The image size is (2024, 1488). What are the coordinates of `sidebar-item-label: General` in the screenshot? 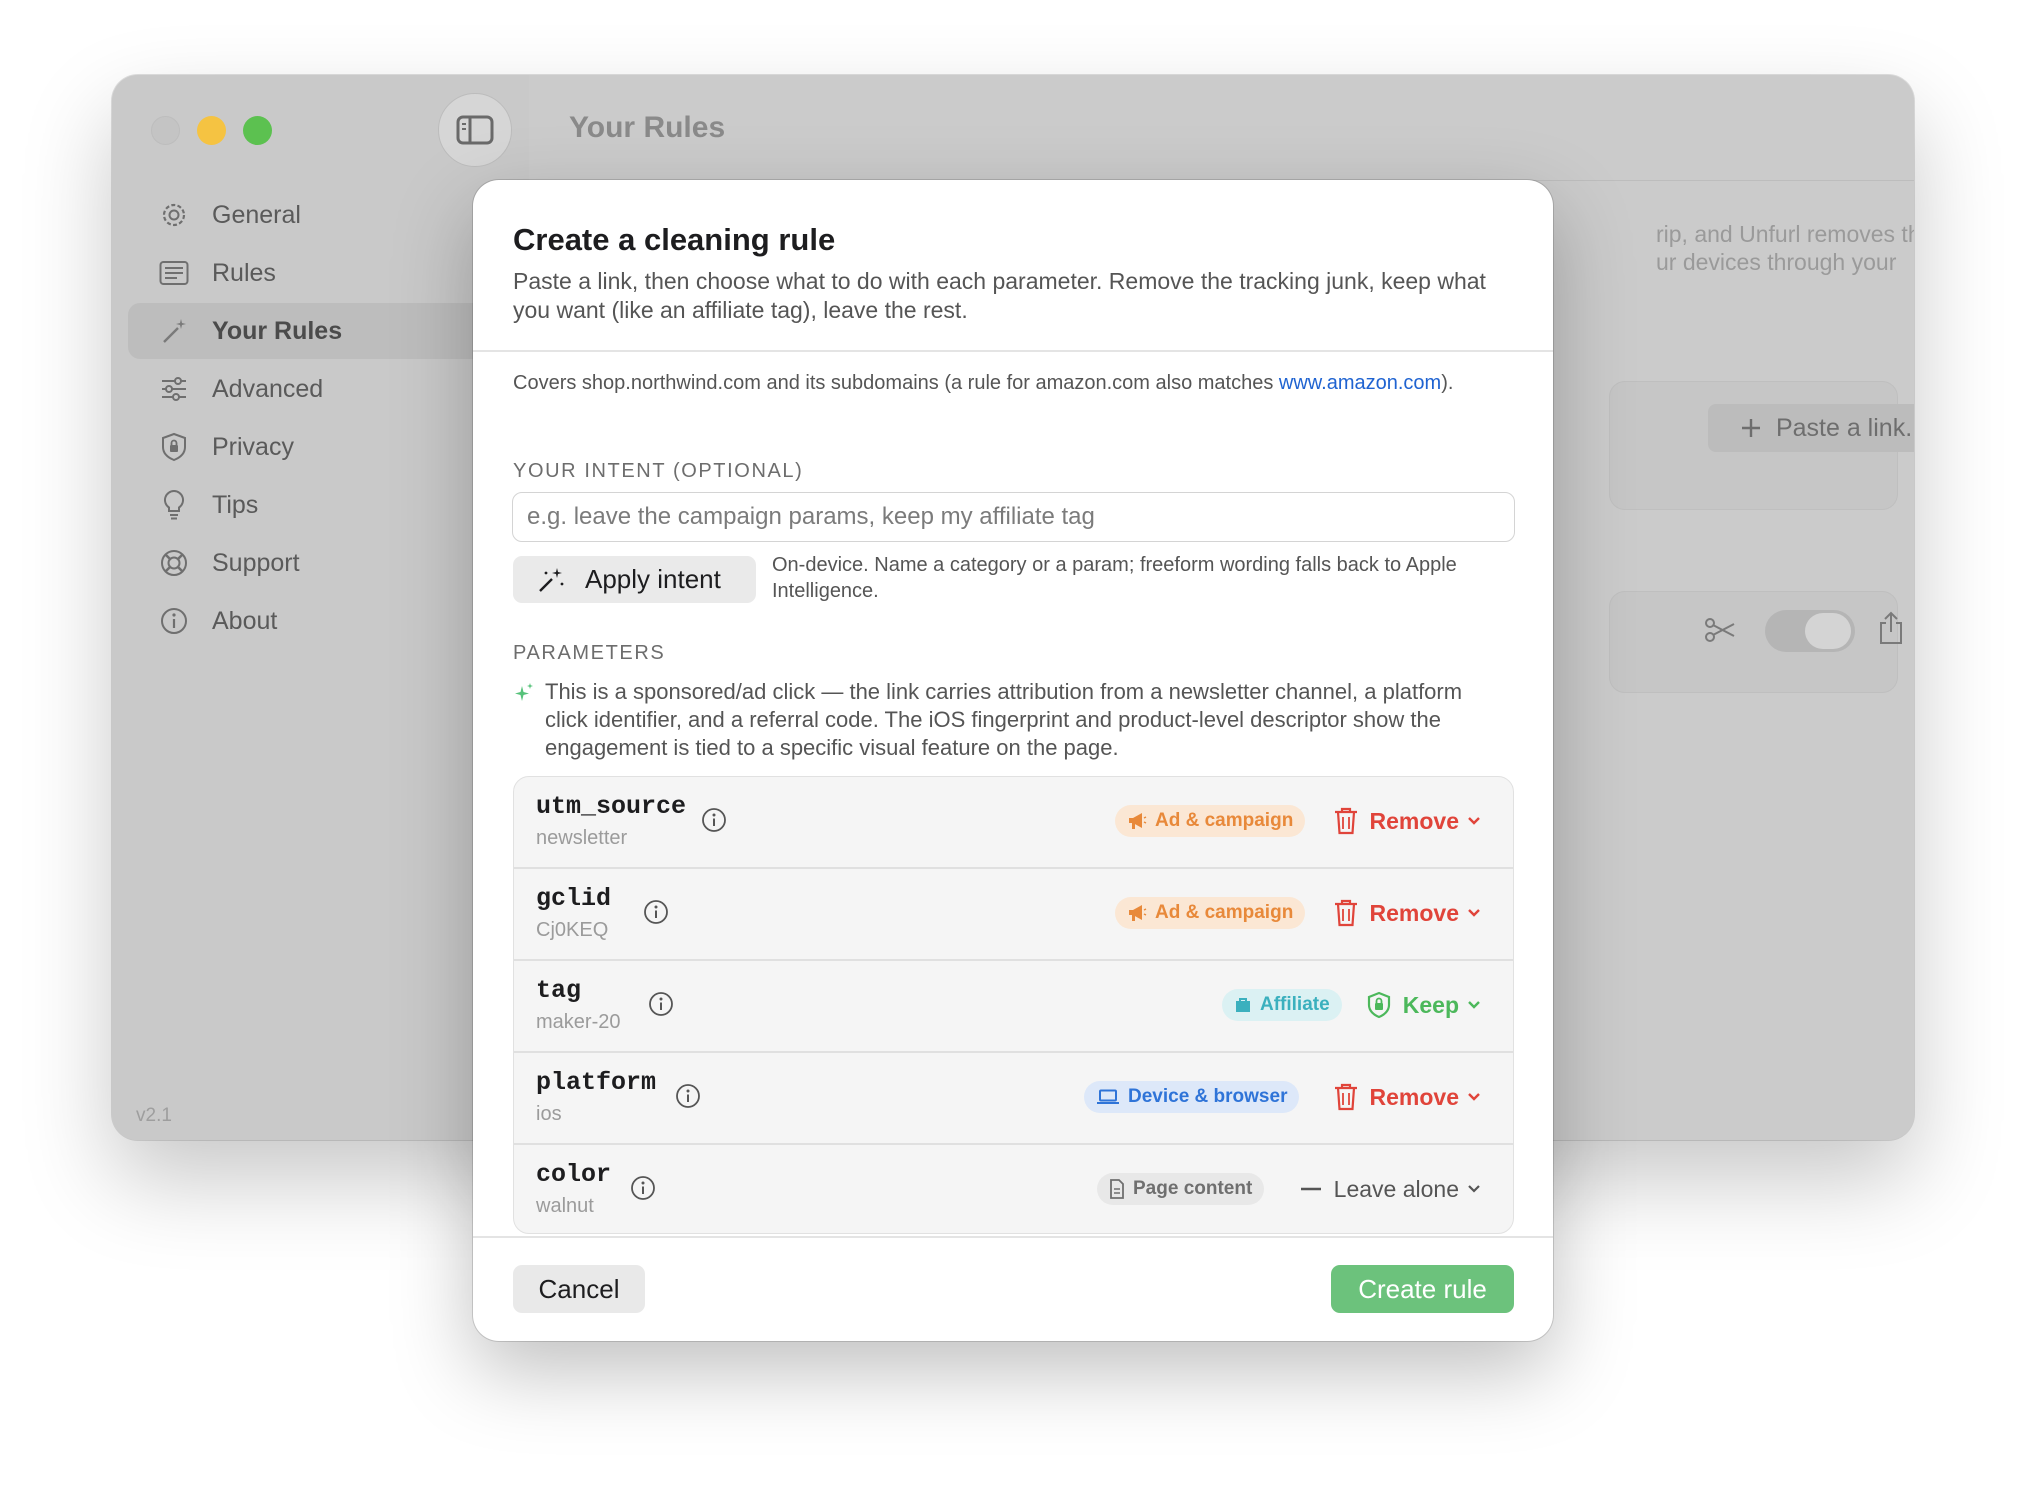 It's located at (256, 214).